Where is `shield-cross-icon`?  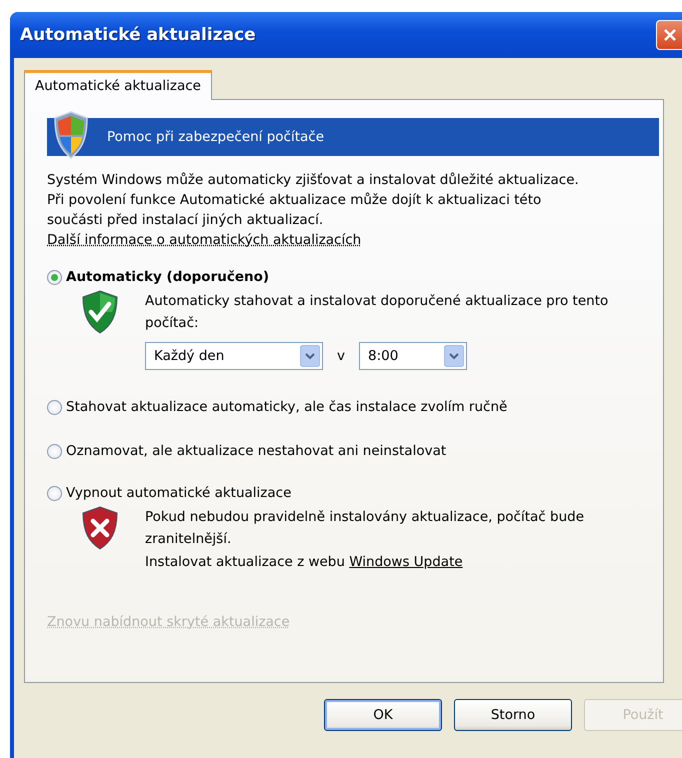 shield-cross-icon is located at coordinates (100, 528).